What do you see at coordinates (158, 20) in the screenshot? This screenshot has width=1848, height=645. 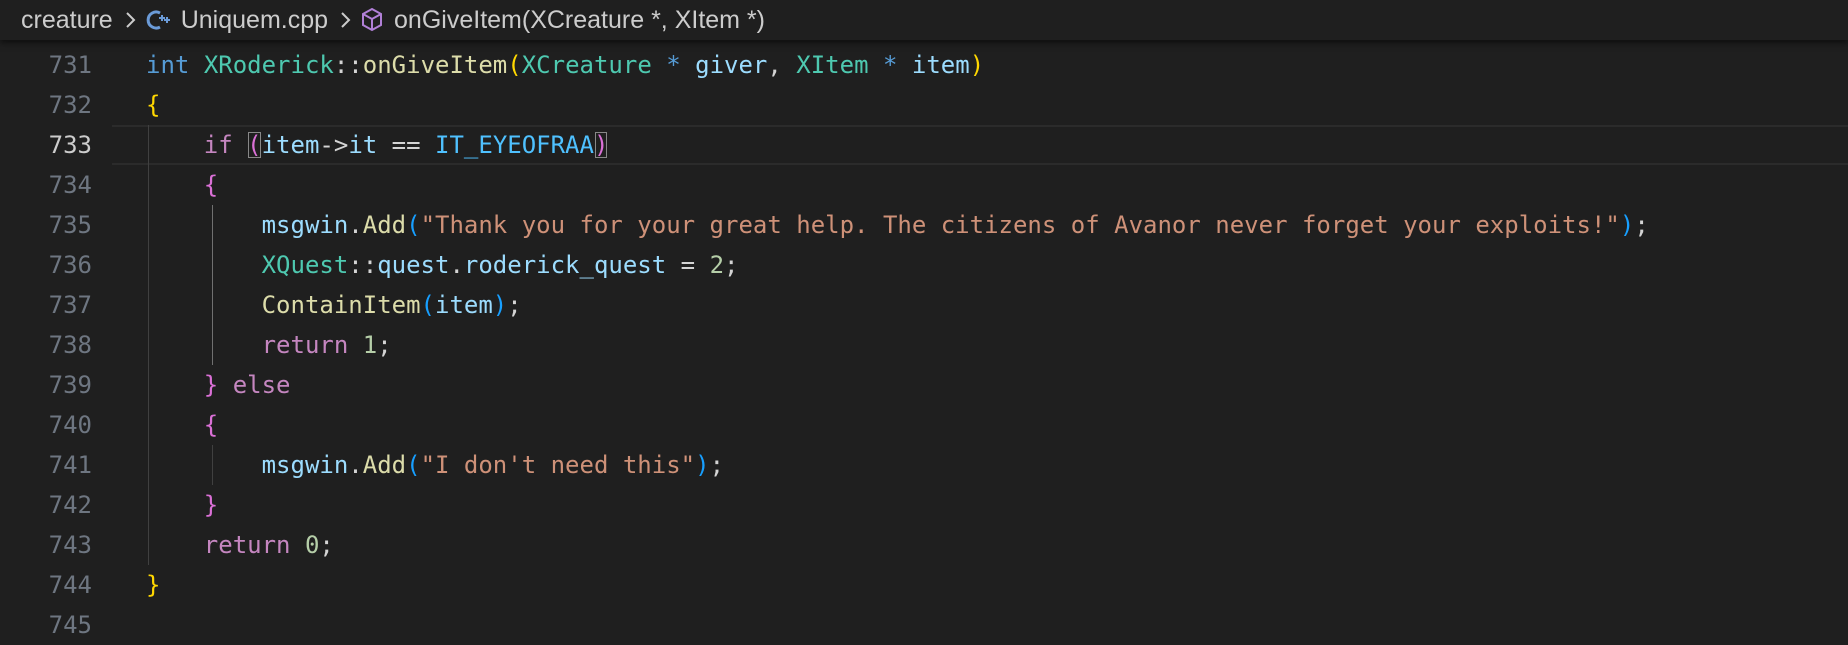 I see `cpp-file-icon` at bounding box center [158, 20].